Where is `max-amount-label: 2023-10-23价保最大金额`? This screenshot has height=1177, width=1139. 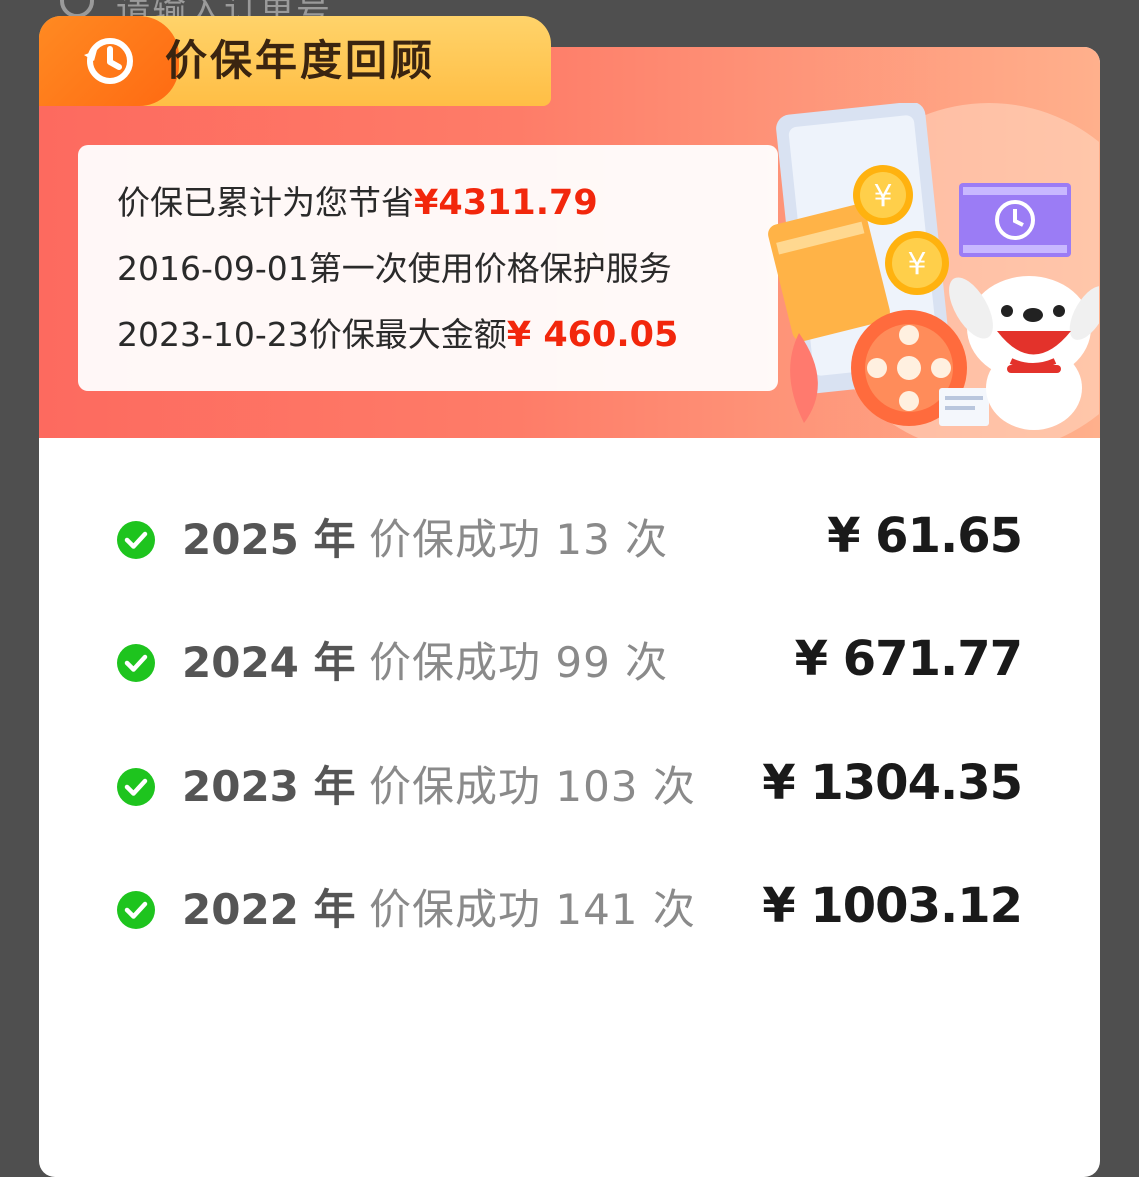
max-amount-label: 2023-10-23价保最大金额 is located at coordinates (312, 334).